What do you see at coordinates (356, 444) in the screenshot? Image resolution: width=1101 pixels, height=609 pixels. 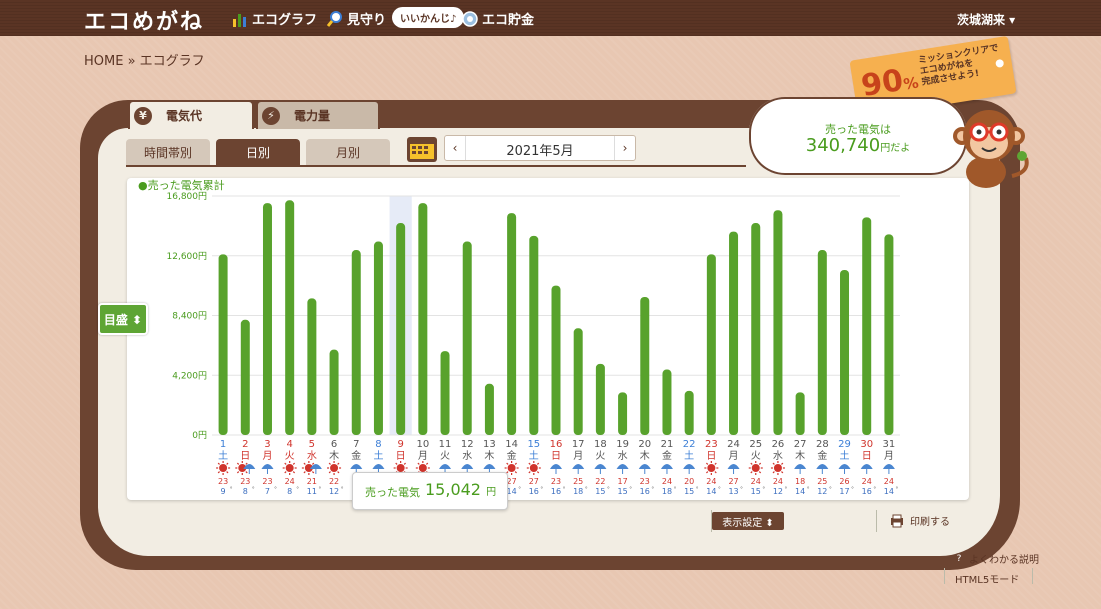 I see `x-day-label: 7` at bounding box center [356, 444].